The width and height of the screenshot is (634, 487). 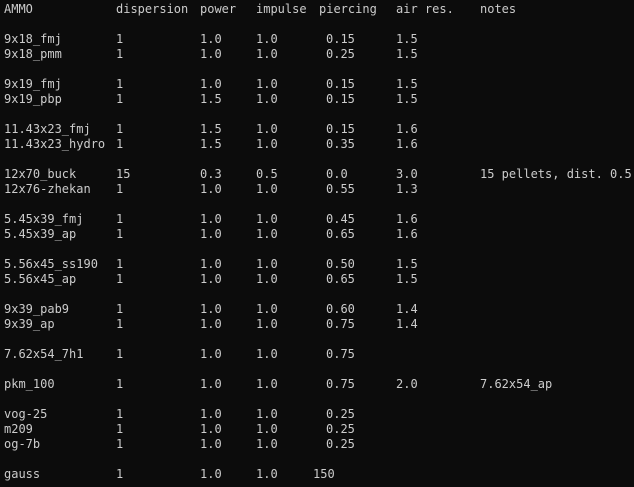 What do you see at coordinates (29, 384) in the screenshot?
I see `ammo-name: pkm_100` at bounding box center [29, 384].